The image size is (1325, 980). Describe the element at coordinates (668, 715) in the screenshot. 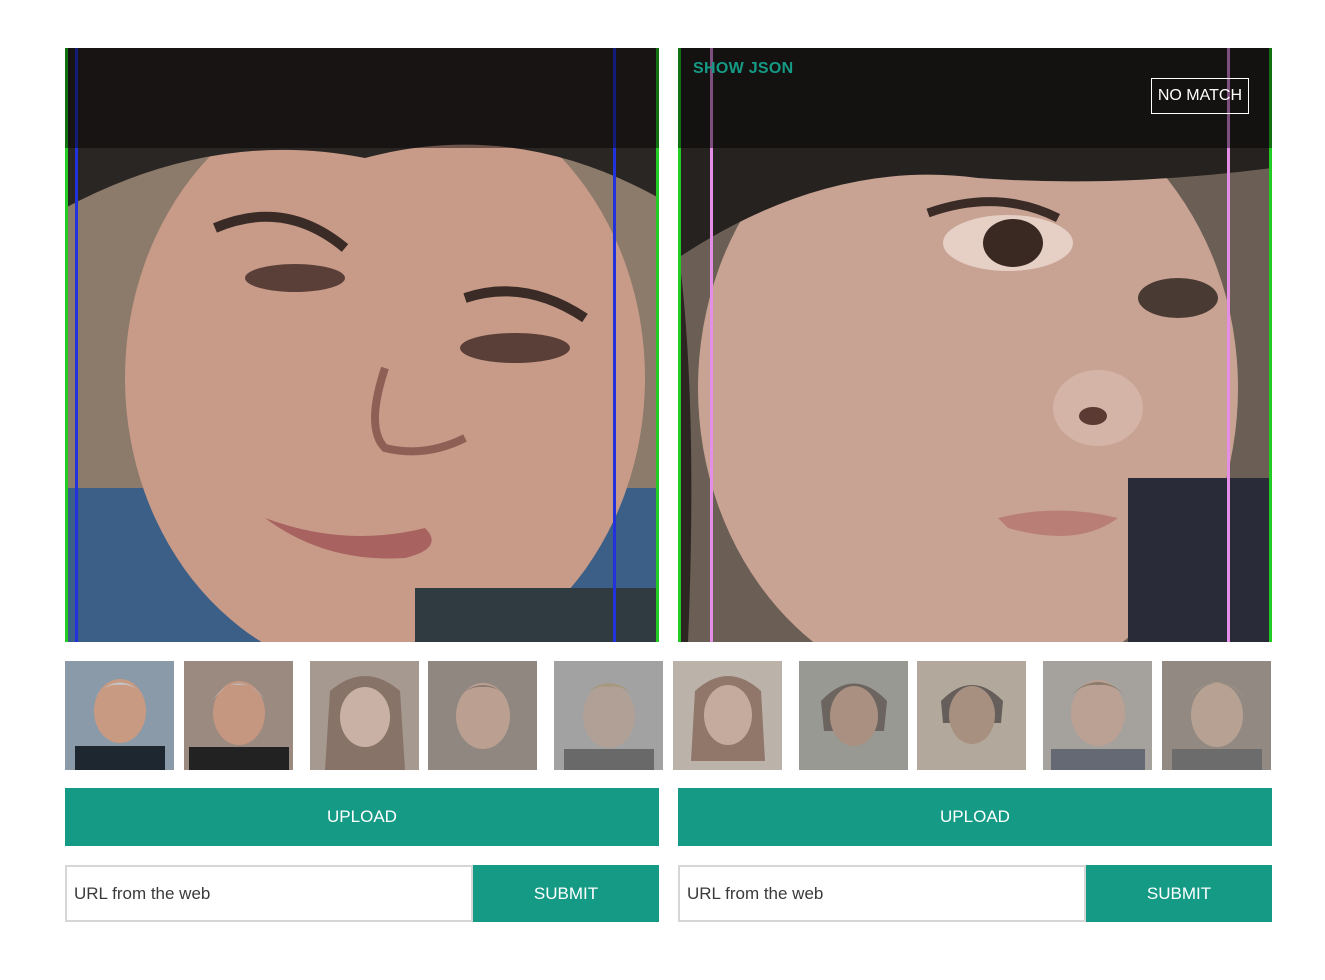

I see `sample-thumbnails` at that location.